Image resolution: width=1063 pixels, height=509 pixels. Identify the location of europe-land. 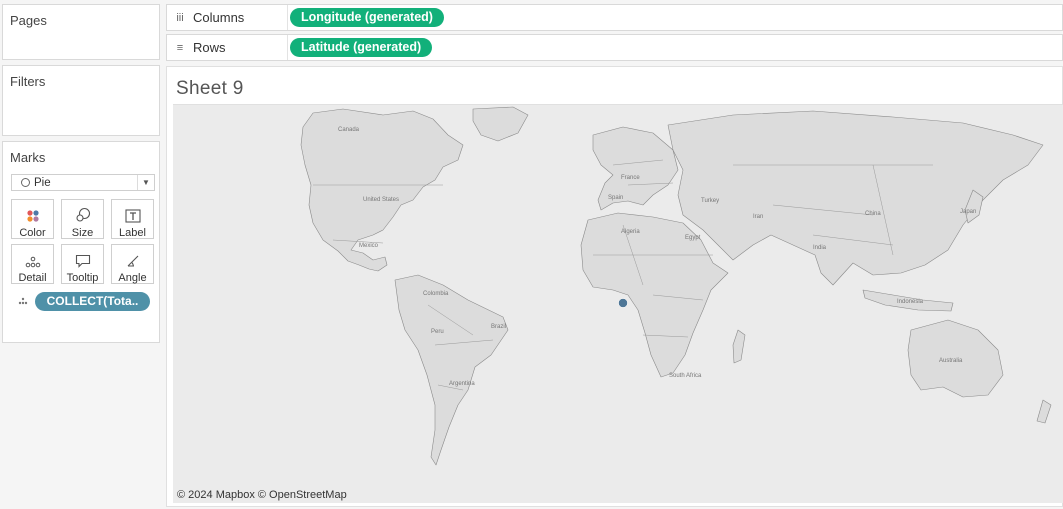
(635, 168).